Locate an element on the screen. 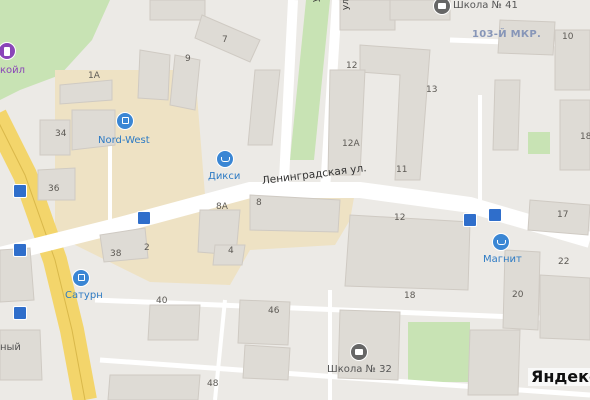 Image resolution: width=590 pixels, height=400 pixels. house-number: 8А is located at coordinates (222, 207).